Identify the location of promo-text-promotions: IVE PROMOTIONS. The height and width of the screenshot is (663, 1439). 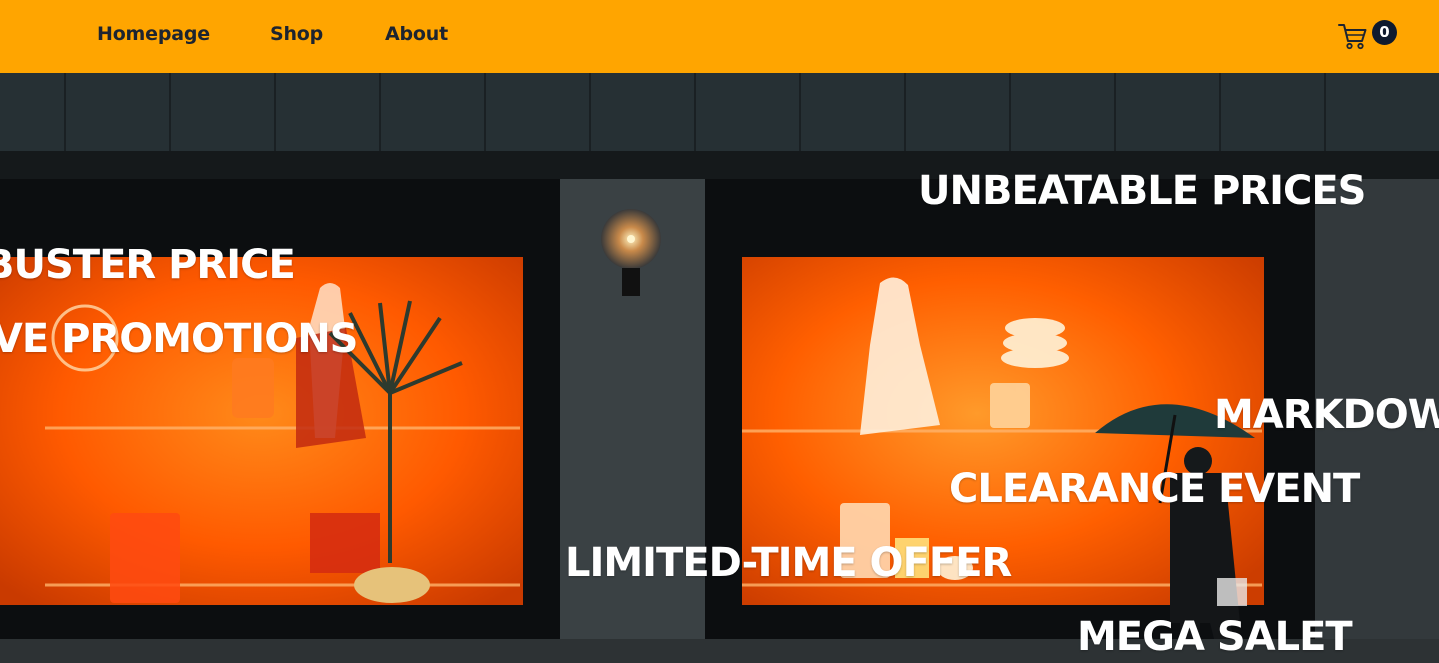
(179, 339).